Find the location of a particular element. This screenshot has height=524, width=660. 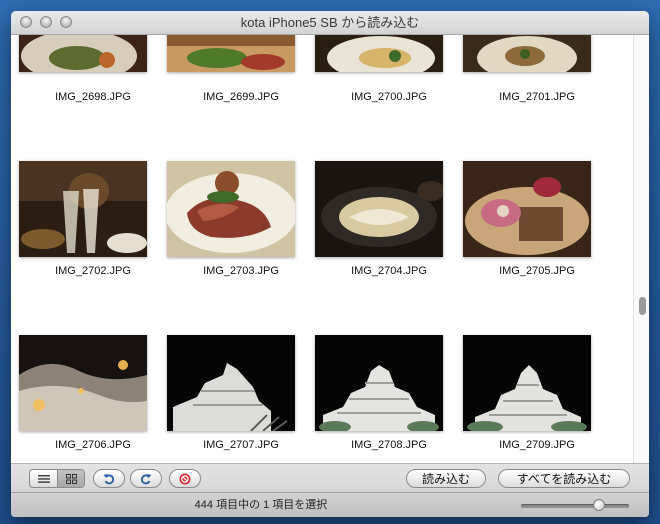

delete-icon is located at coordinates (185, 478).